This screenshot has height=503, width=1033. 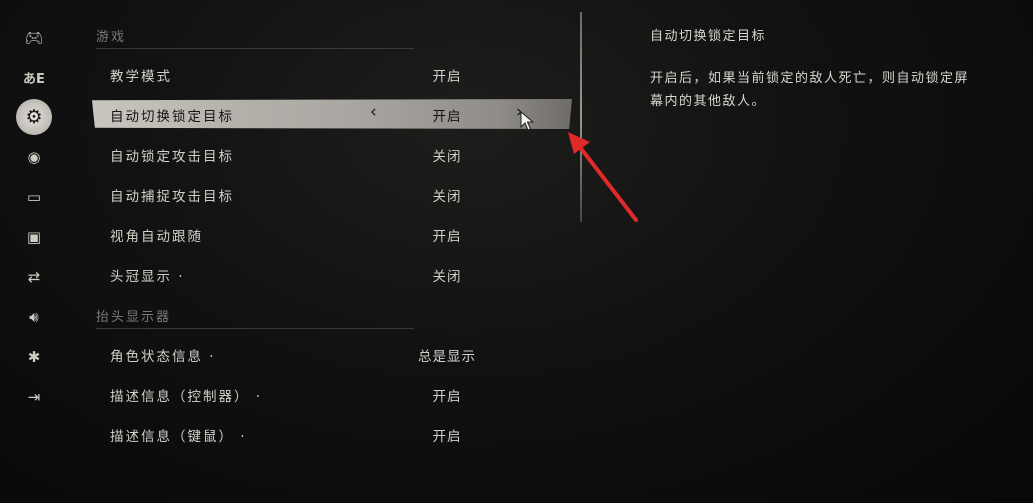 I want to click on accessibility-icon: ✱, so click(x=34, y=357).